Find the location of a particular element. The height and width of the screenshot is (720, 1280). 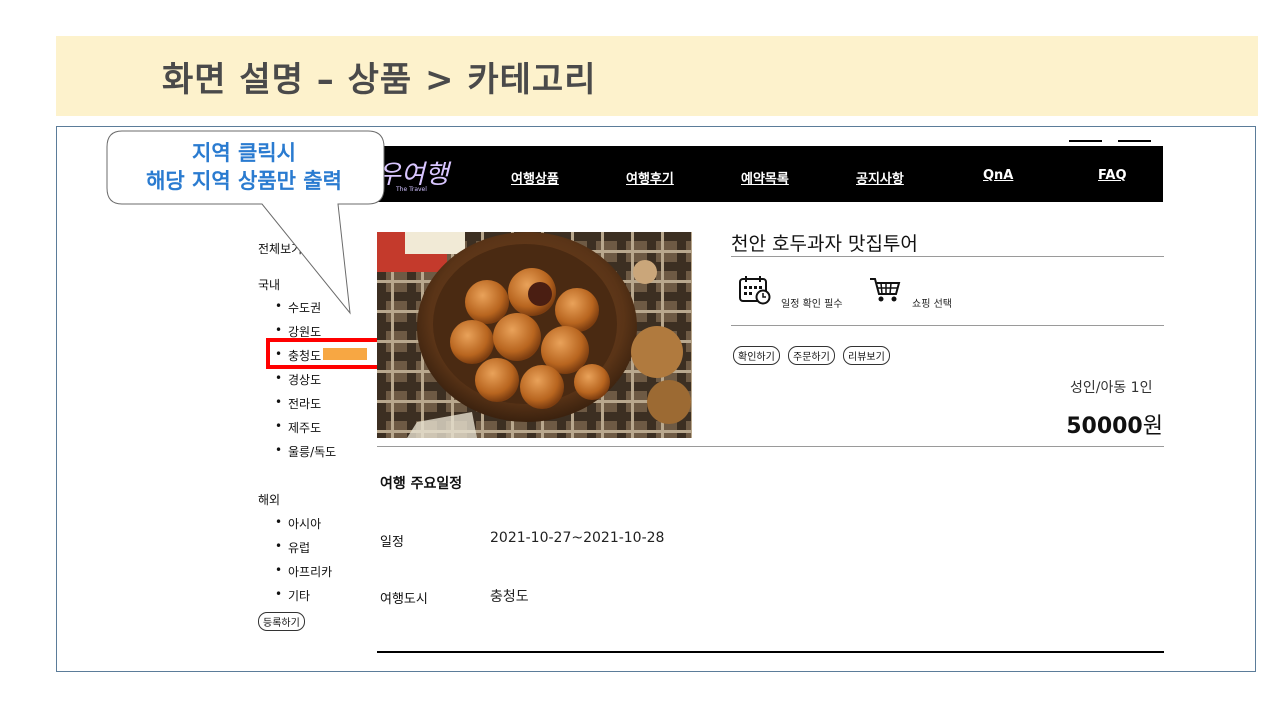

sidebar-item-jeju: 제주도 is located at coordinates (298, 427).